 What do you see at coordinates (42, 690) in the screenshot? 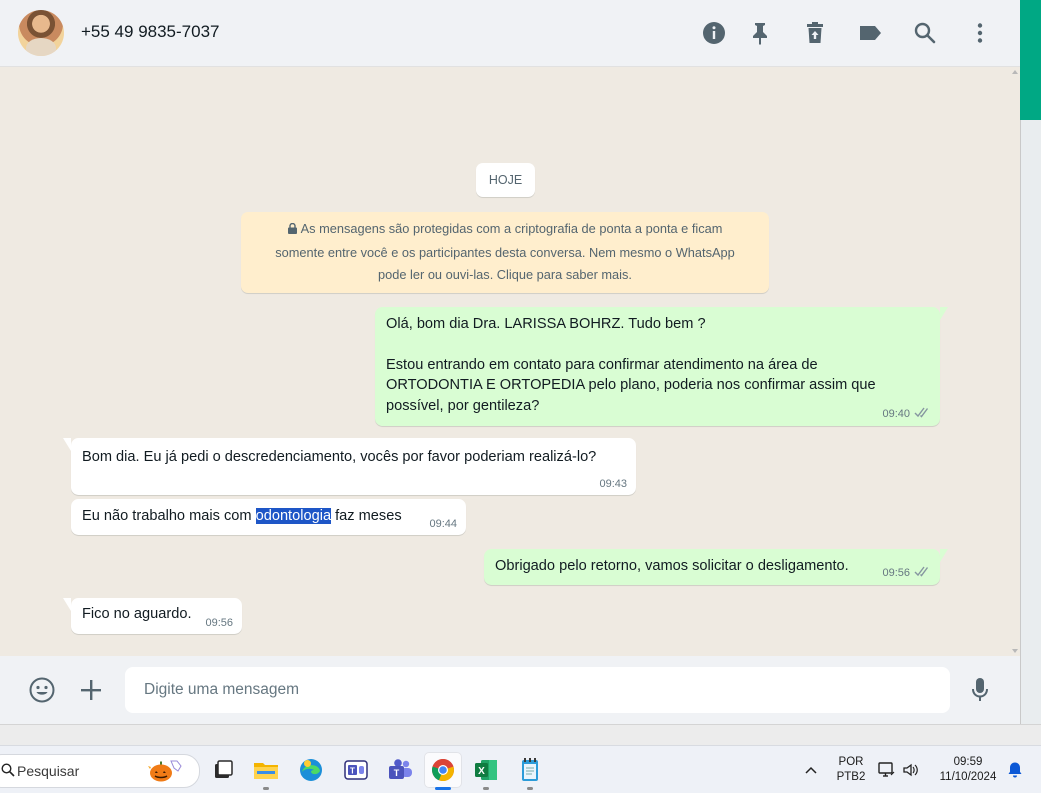
I see `emoji-icon` at bounding box center [42, 690].